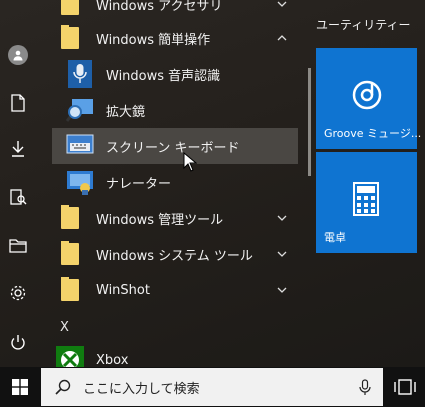 The image size is (425, 407). I want to click on keyboard-icon, so click(80, 144).